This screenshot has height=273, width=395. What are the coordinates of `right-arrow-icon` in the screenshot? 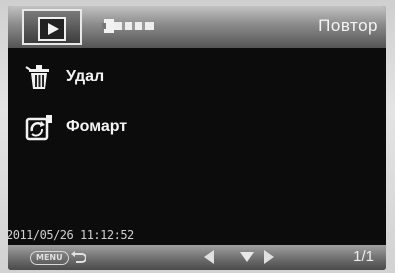 It's located at (269, 257).